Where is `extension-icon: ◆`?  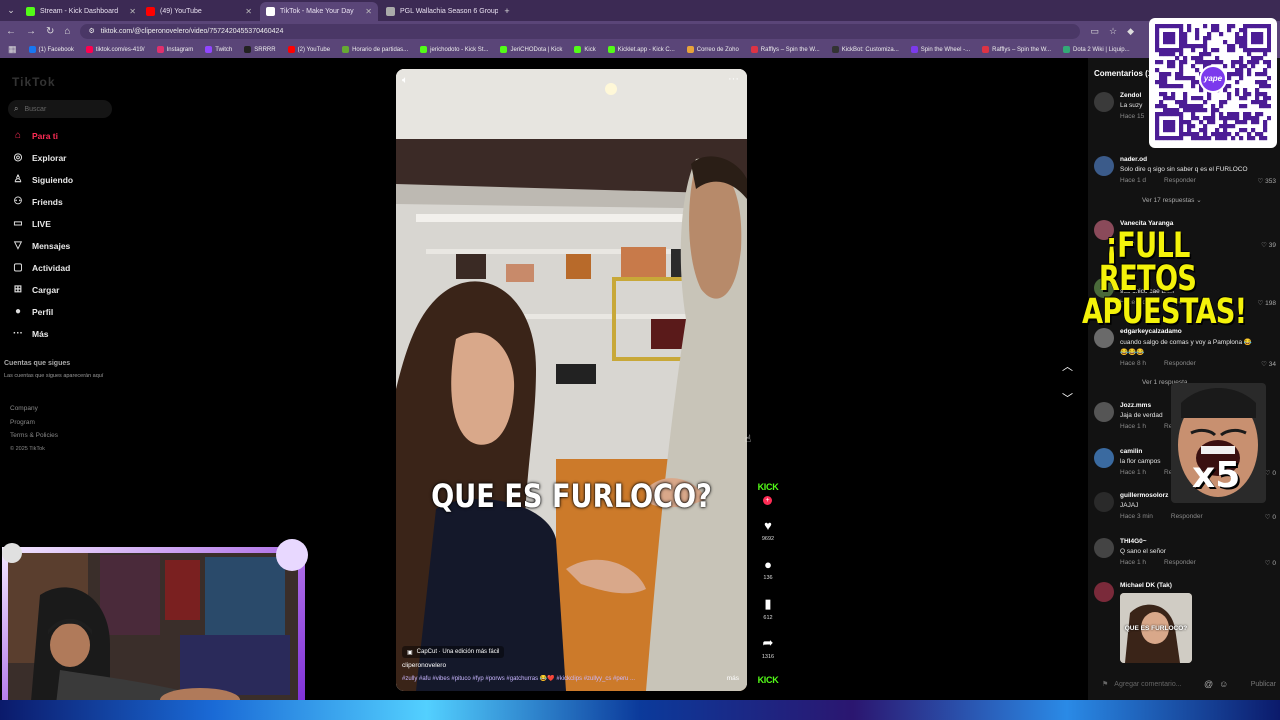
extension-icon: ◆ is located at coordinates (1130, 31).